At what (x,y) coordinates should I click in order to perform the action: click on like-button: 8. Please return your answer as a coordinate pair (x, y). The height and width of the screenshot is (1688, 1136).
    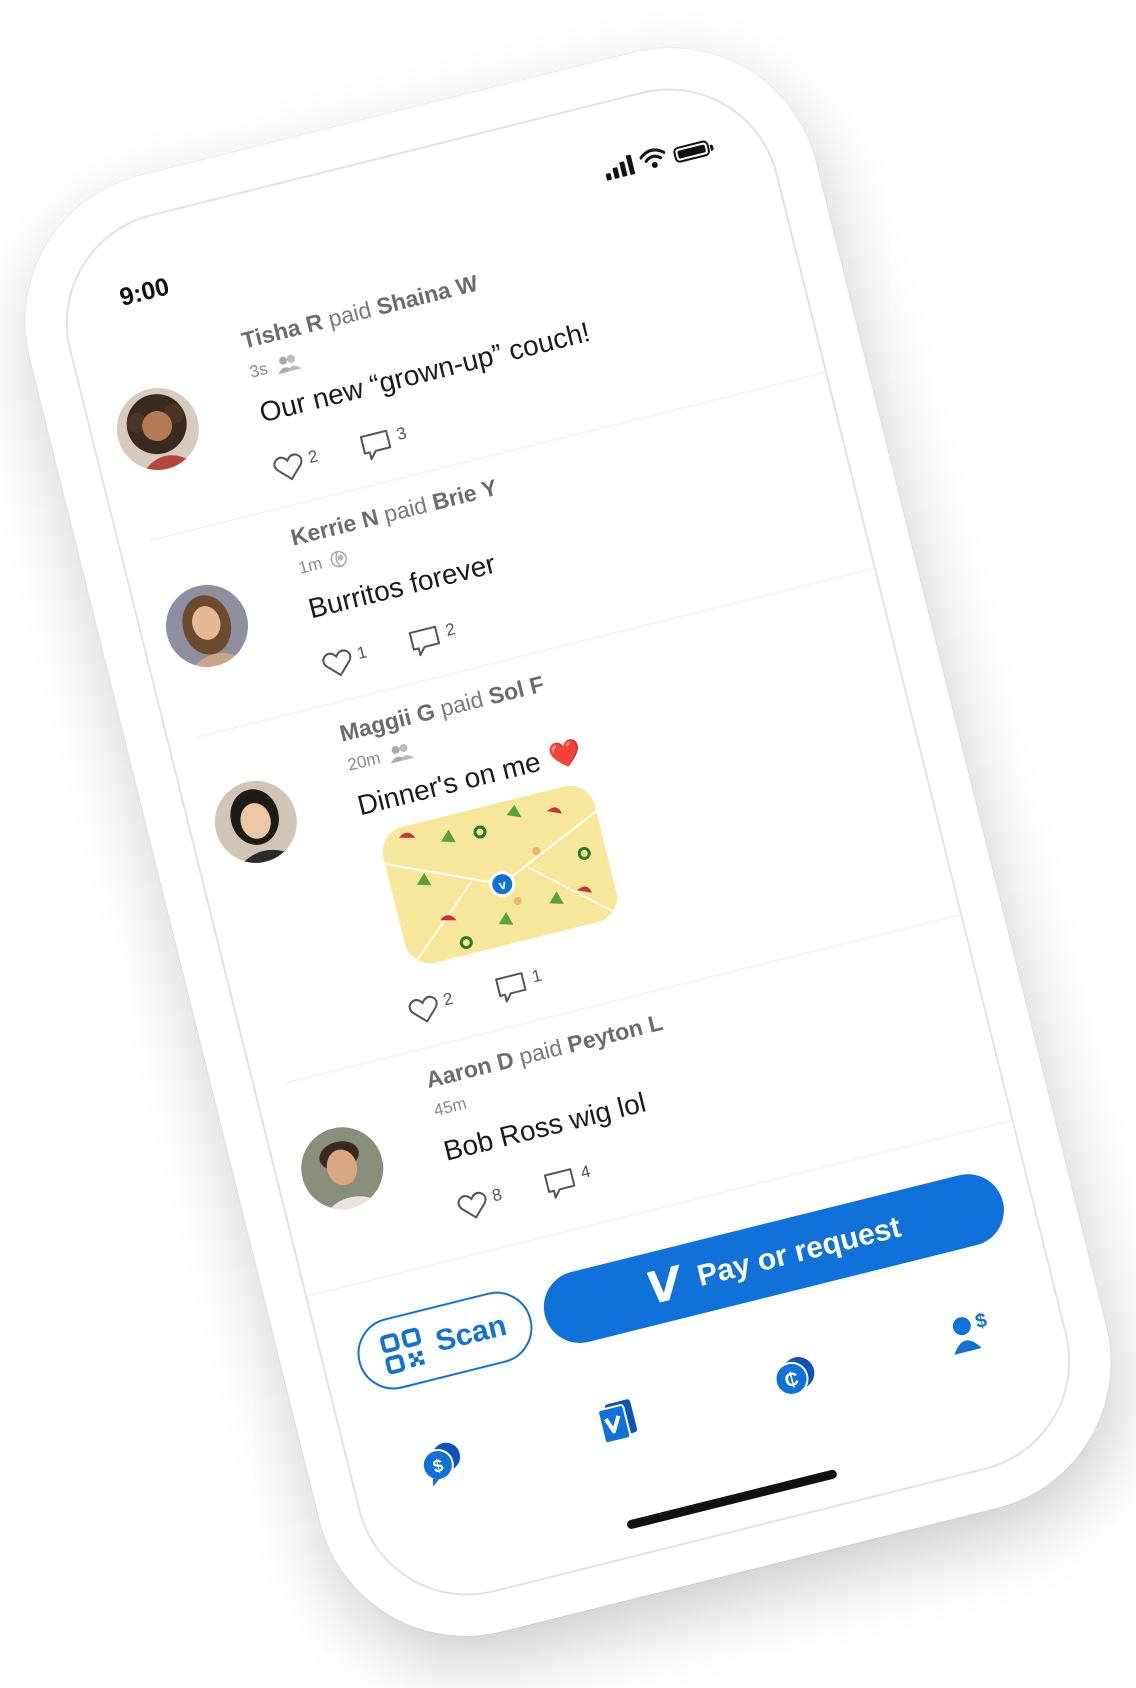
    Looking at the image, I should click on (480, 1204).